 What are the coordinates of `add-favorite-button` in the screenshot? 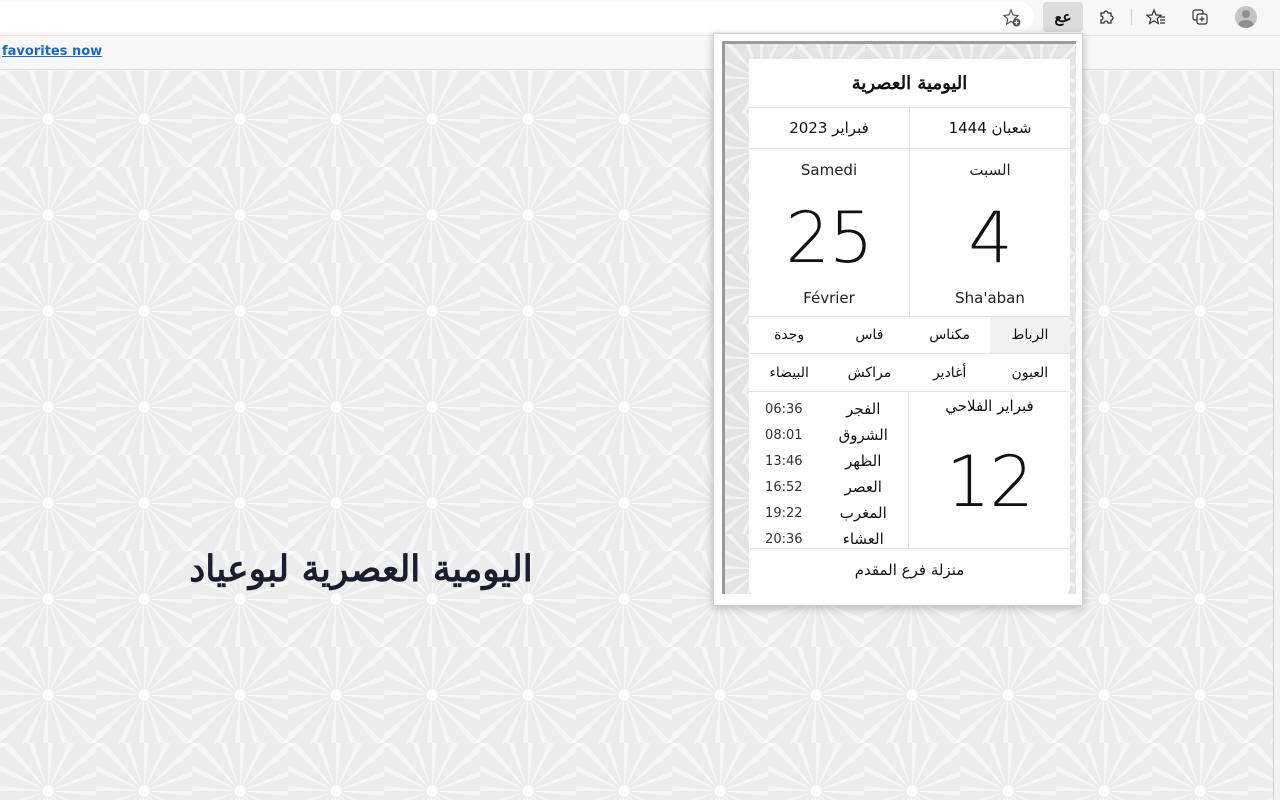 It's located at (1012, 18).